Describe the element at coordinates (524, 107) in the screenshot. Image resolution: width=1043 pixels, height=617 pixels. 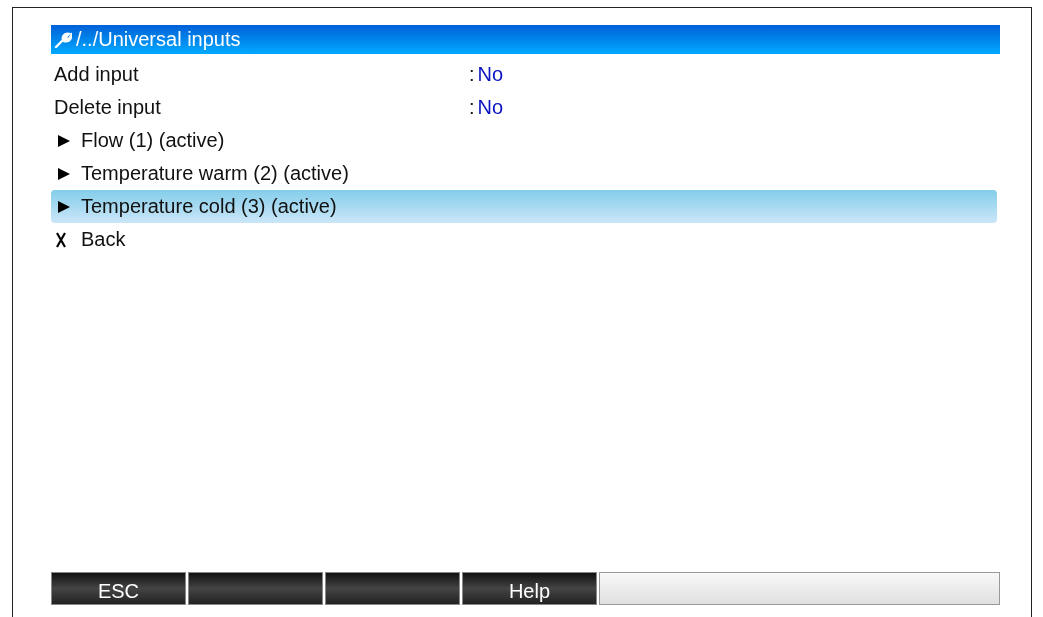
I see `menu-row: Delete input :No` at that location.